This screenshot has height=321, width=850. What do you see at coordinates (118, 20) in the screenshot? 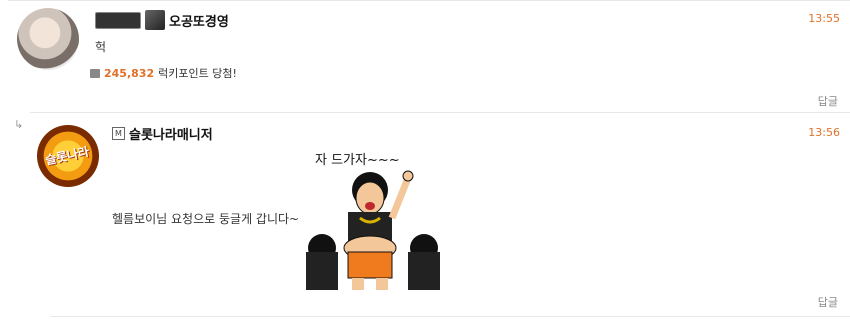
I see `rank-badge` at bounding box center [118, 20].